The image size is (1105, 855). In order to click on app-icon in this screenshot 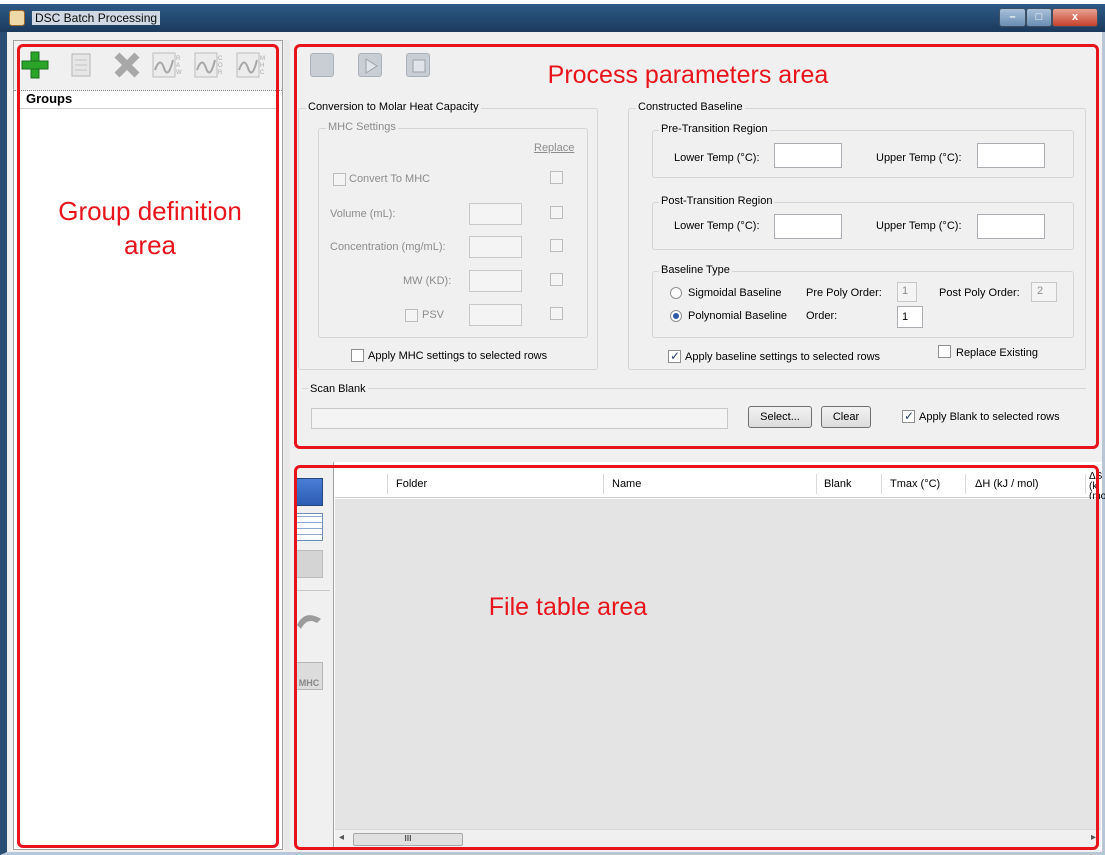, I will do `click(17, 18)`.